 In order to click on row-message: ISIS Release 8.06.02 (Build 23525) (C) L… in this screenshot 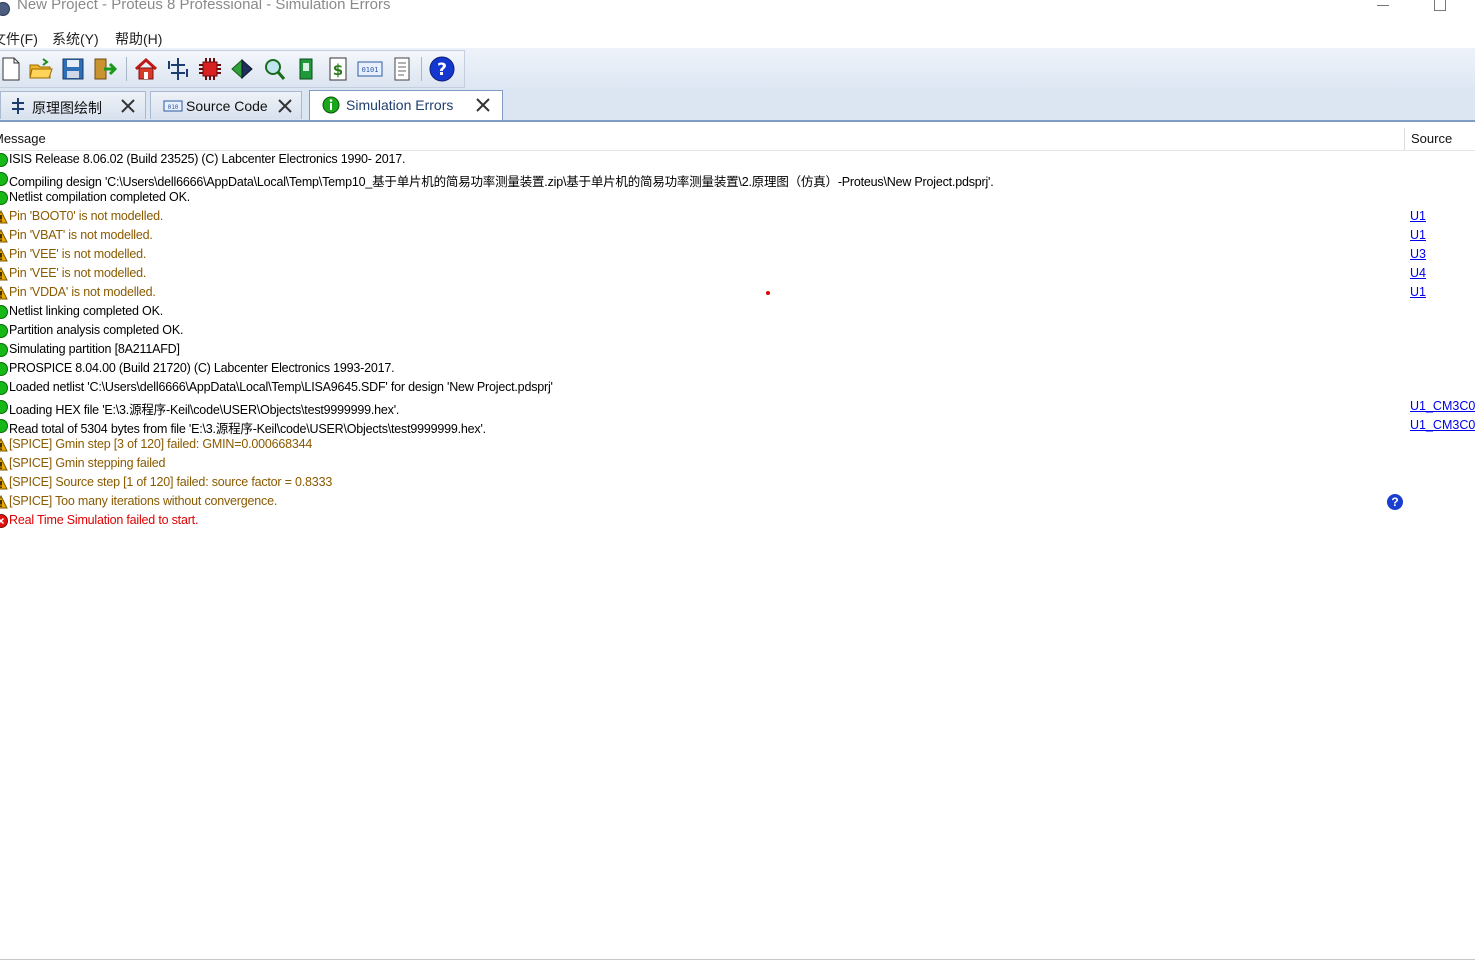, I will do `click(207, 159)`.